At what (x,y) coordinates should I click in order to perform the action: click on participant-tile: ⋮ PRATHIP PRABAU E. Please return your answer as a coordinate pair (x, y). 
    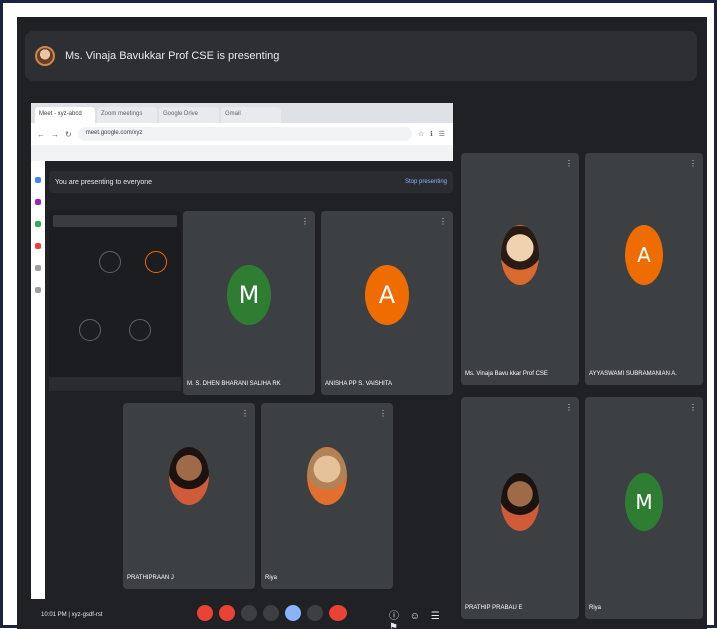
    Looking at the image, I should click on (520, 508).